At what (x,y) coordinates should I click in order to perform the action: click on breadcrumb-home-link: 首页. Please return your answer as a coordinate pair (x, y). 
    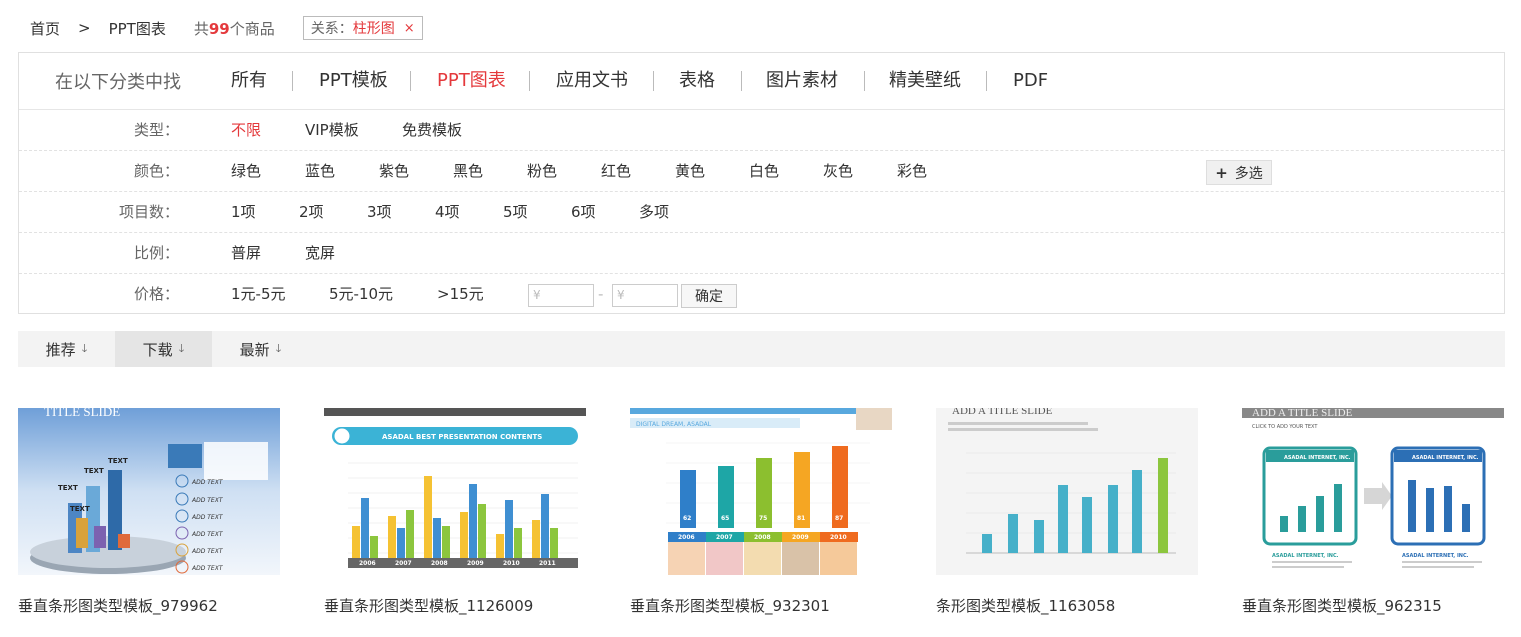
    Looking at the image, I should click on (45, 28).